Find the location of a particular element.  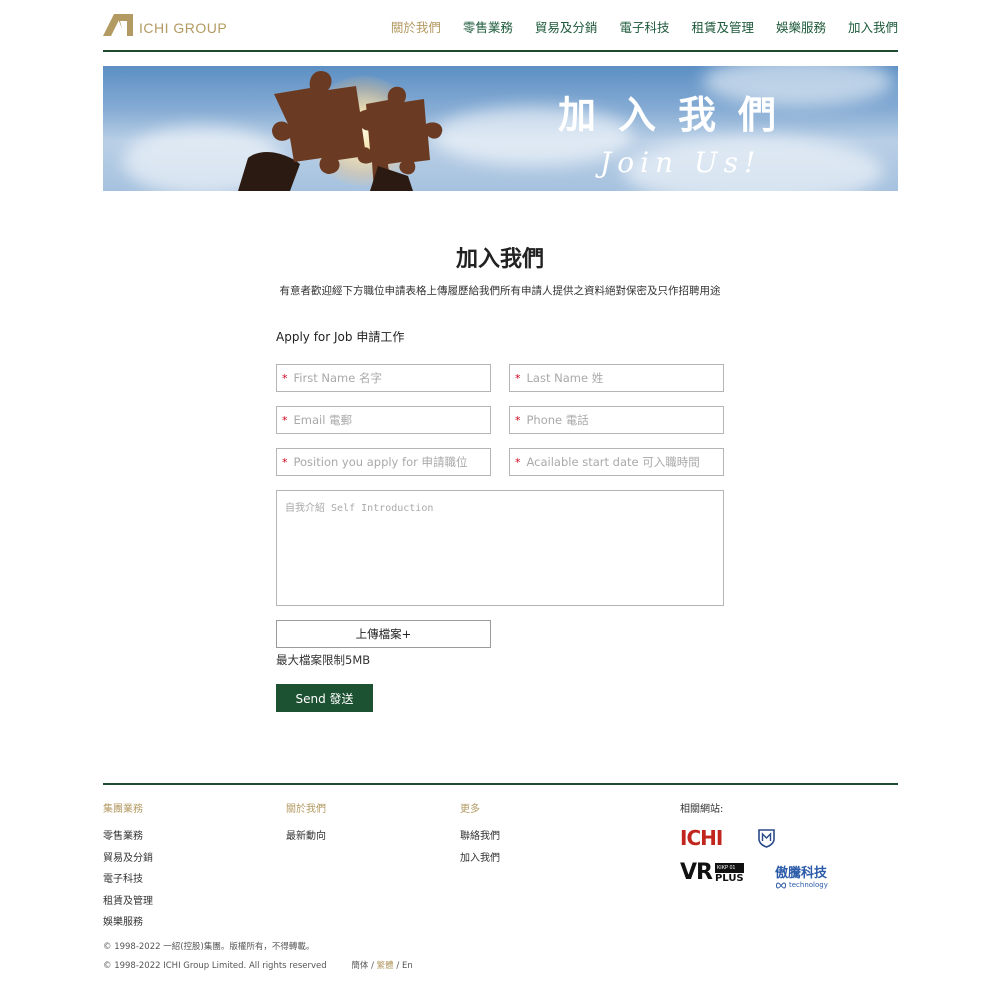

vr-logo-plus: PLUS is located at coordinates (729, 878).